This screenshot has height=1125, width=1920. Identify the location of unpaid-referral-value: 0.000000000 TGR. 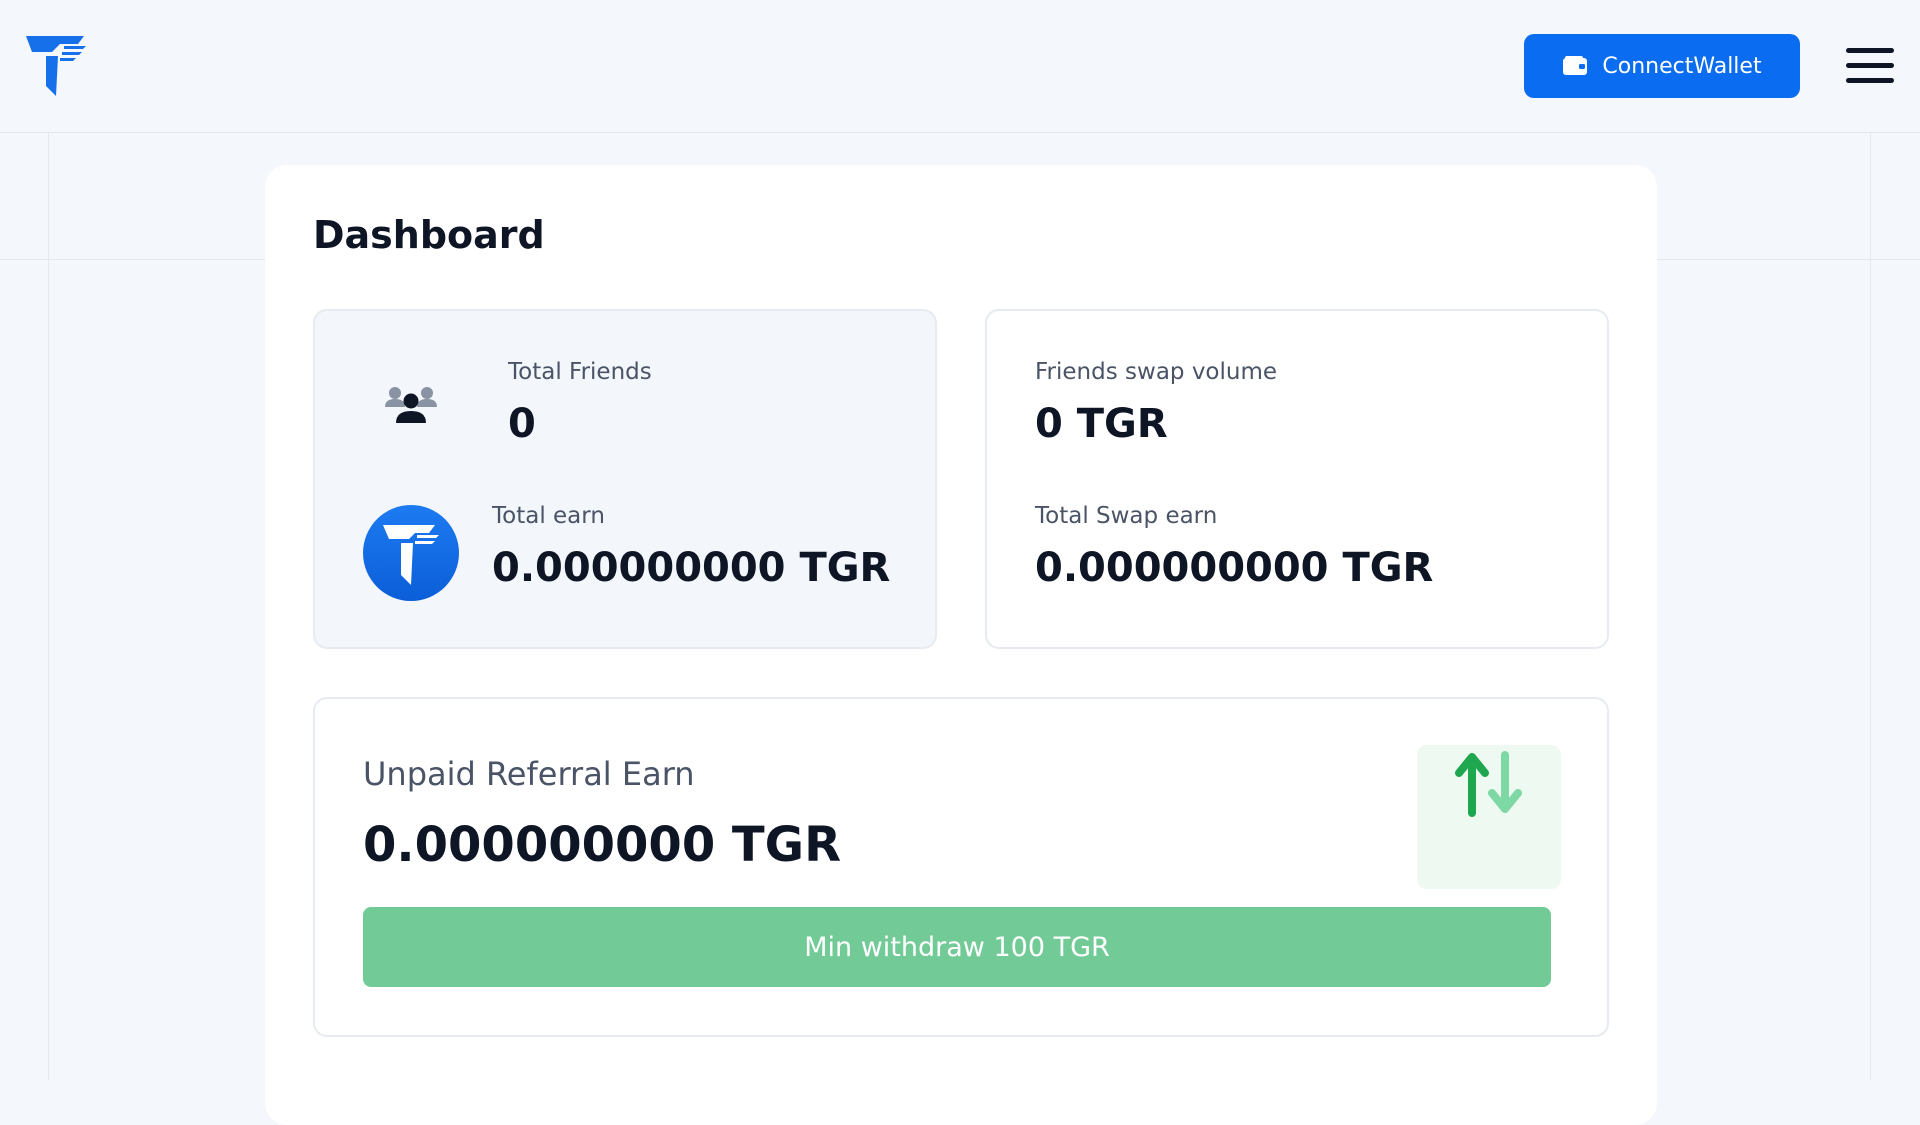
(602, 845).